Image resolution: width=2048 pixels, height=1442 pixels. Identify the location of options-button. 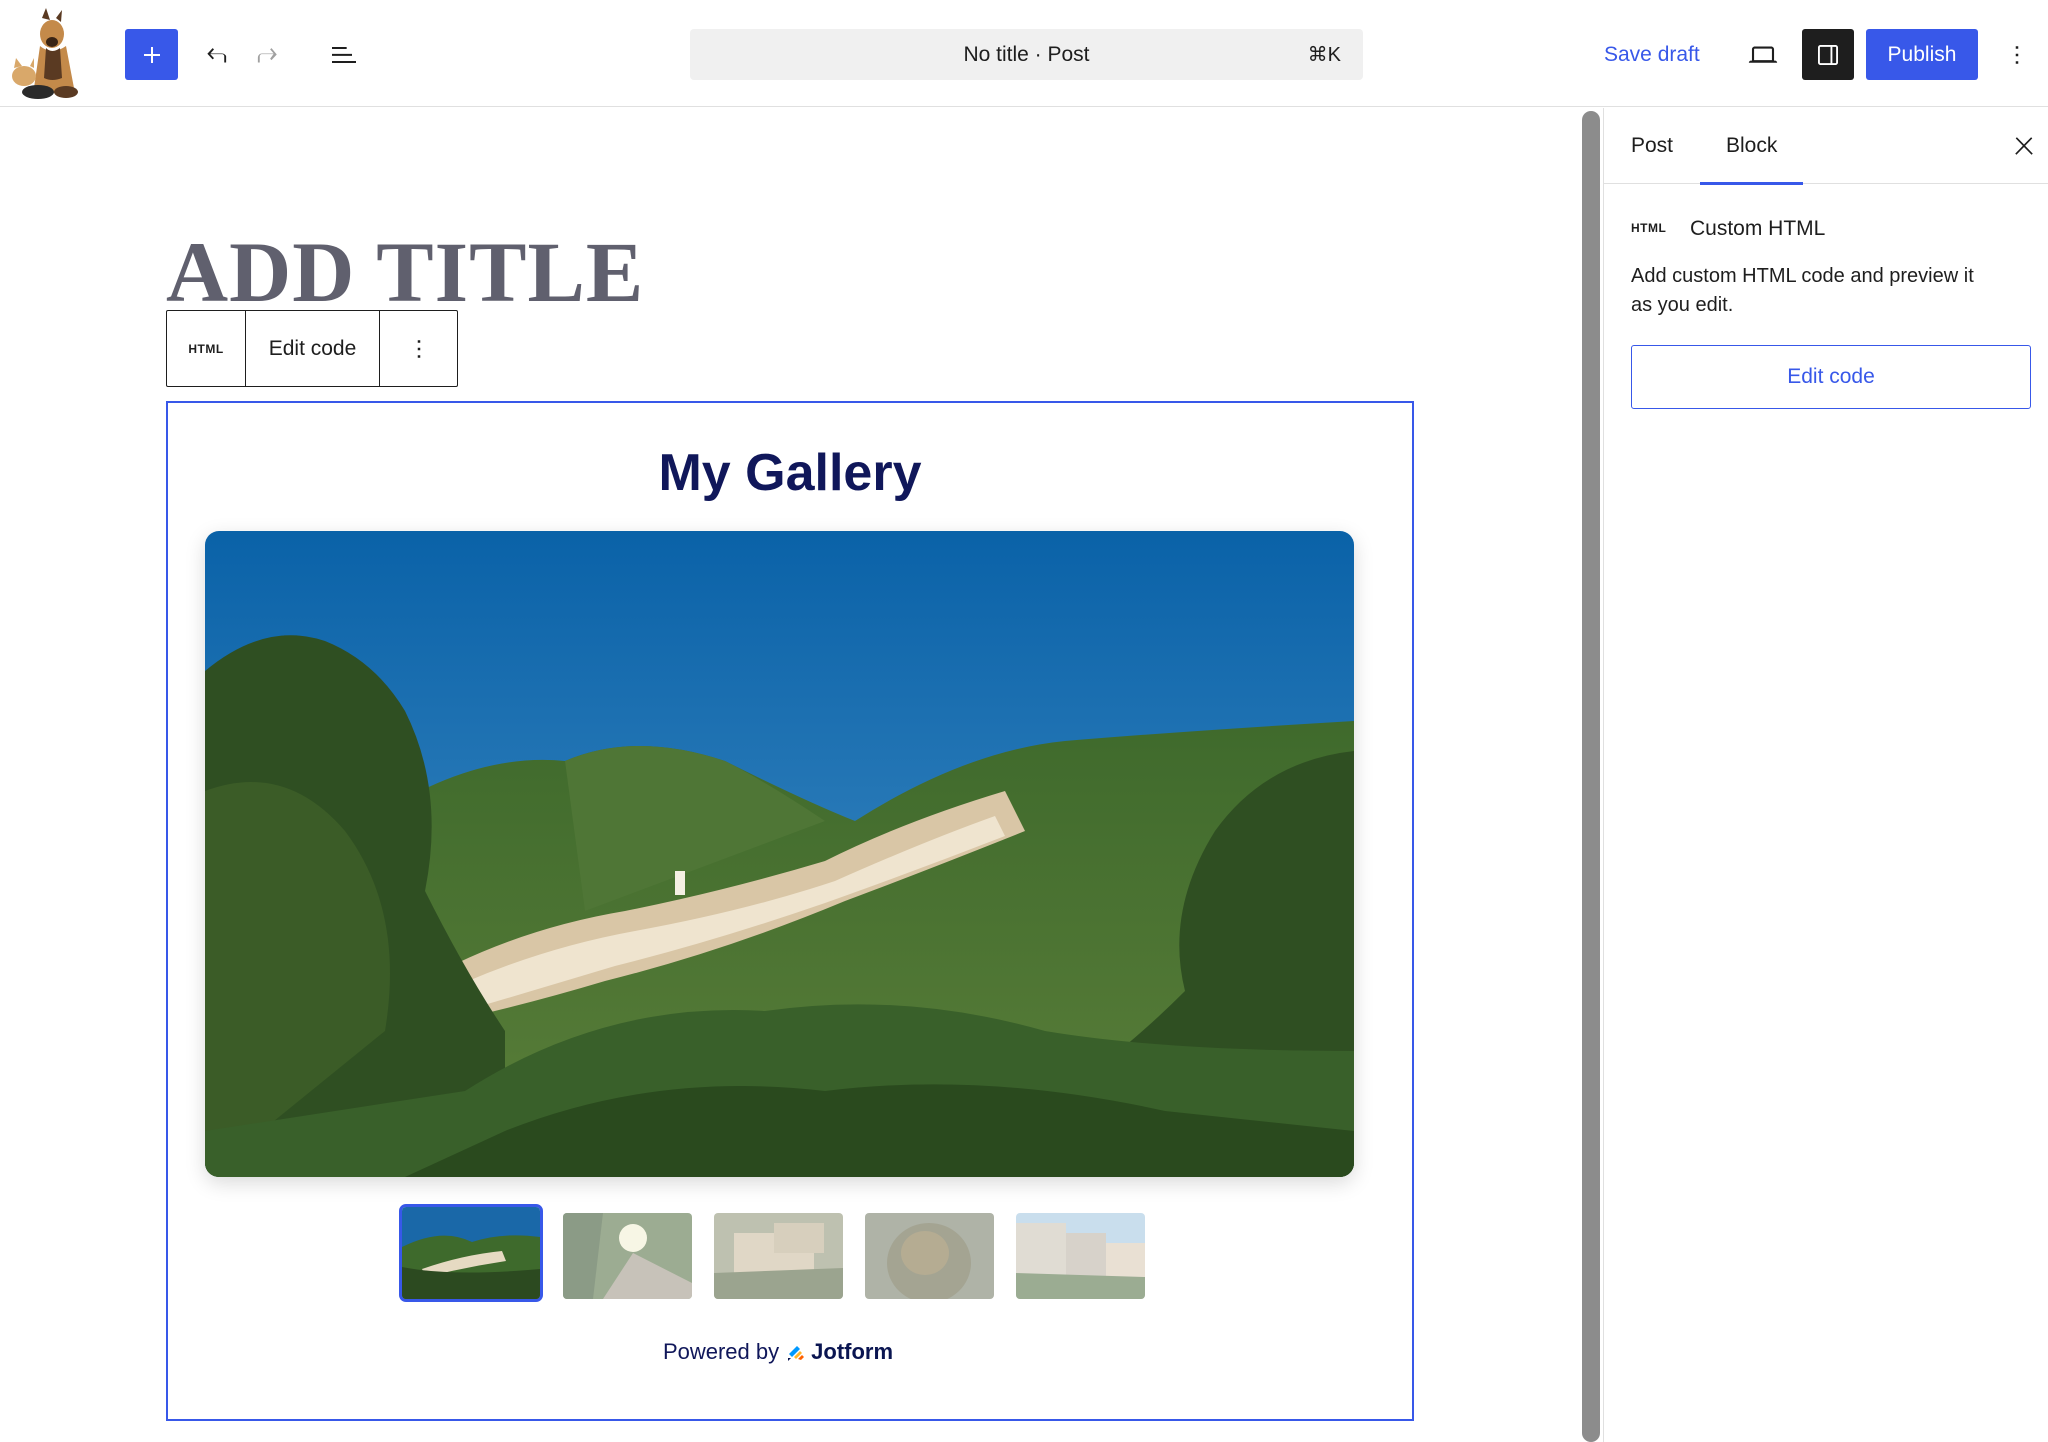
(2017, 54).